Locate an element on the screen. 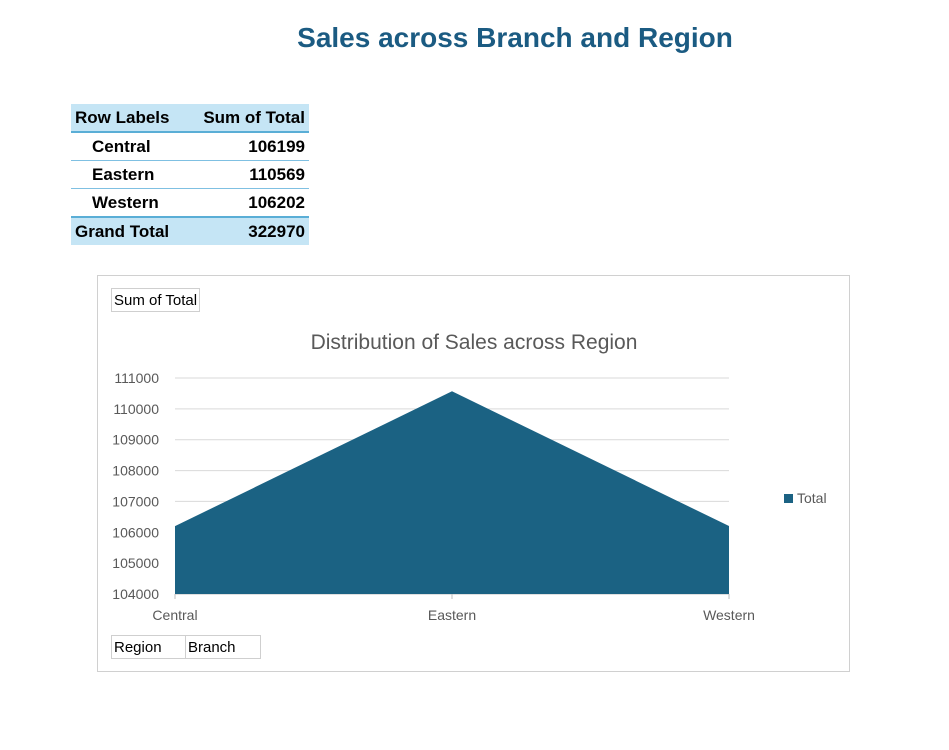 The width and height of the screenshot is (949, 750). chart-title: Distribution of Sales across Region is located at coordinates (474, 342).